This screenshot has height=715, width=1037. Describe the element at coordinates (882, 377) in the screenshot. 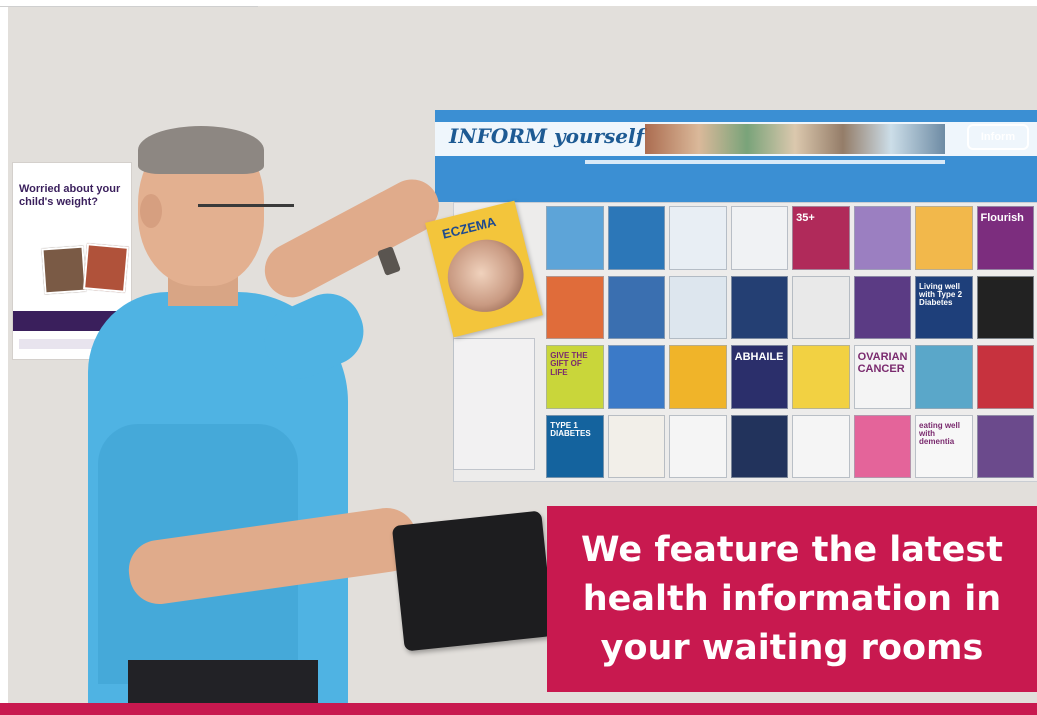

I see `leaflet-pocket: OVARIAN CANCER` at that location.